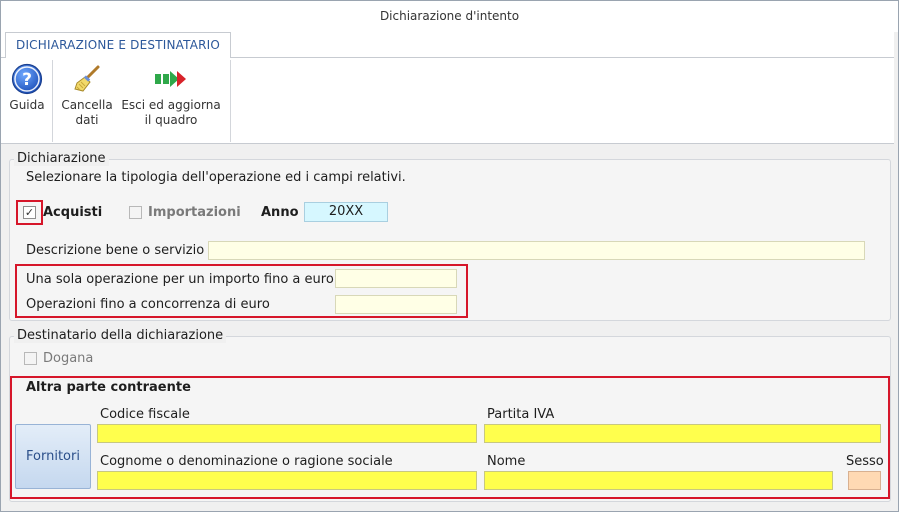 Image resolution: width=899 pixels, height=512 pixels. Describe the element at coordinates (280, 212) in the screenshot. I see `anno-label: Anno` at that location.